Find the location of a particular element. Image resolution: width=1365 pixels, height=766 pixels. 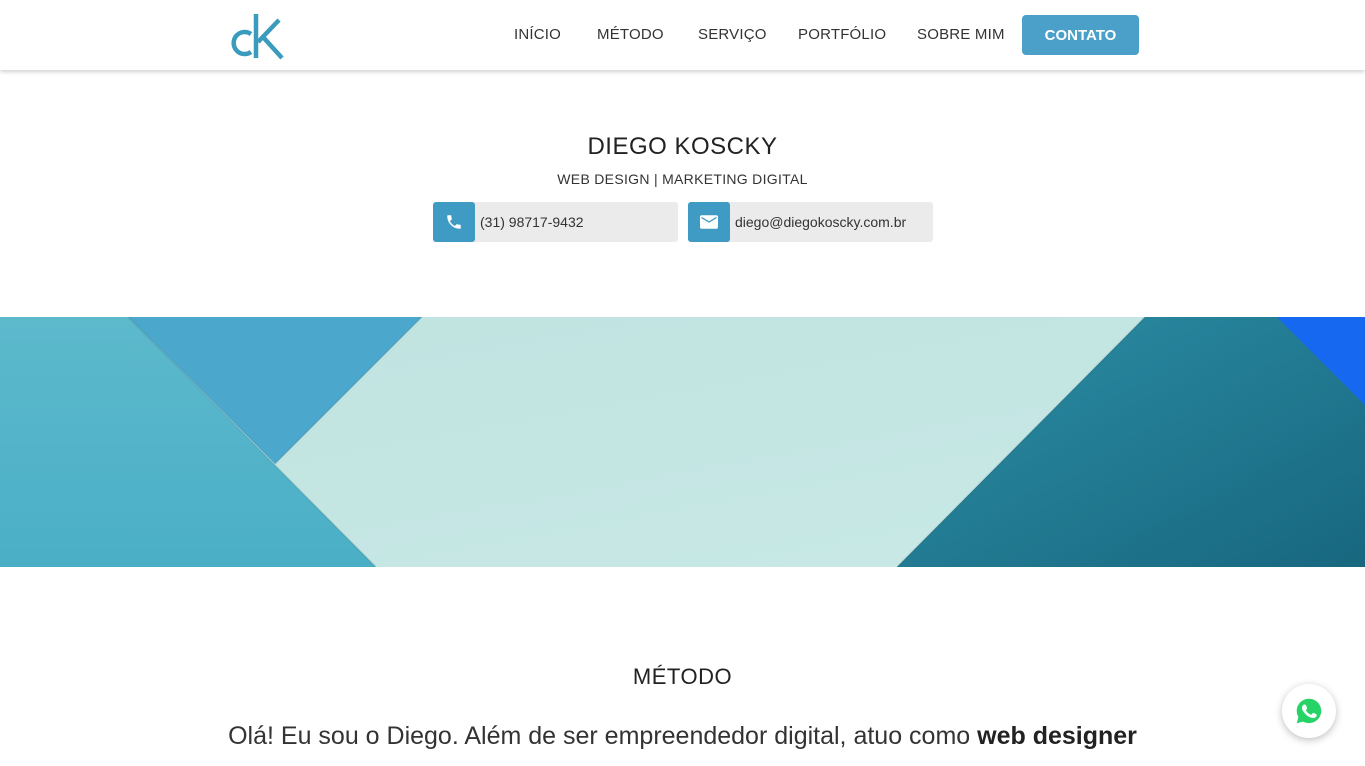

whatsapp-icon is located at coordinates (1309, 711).